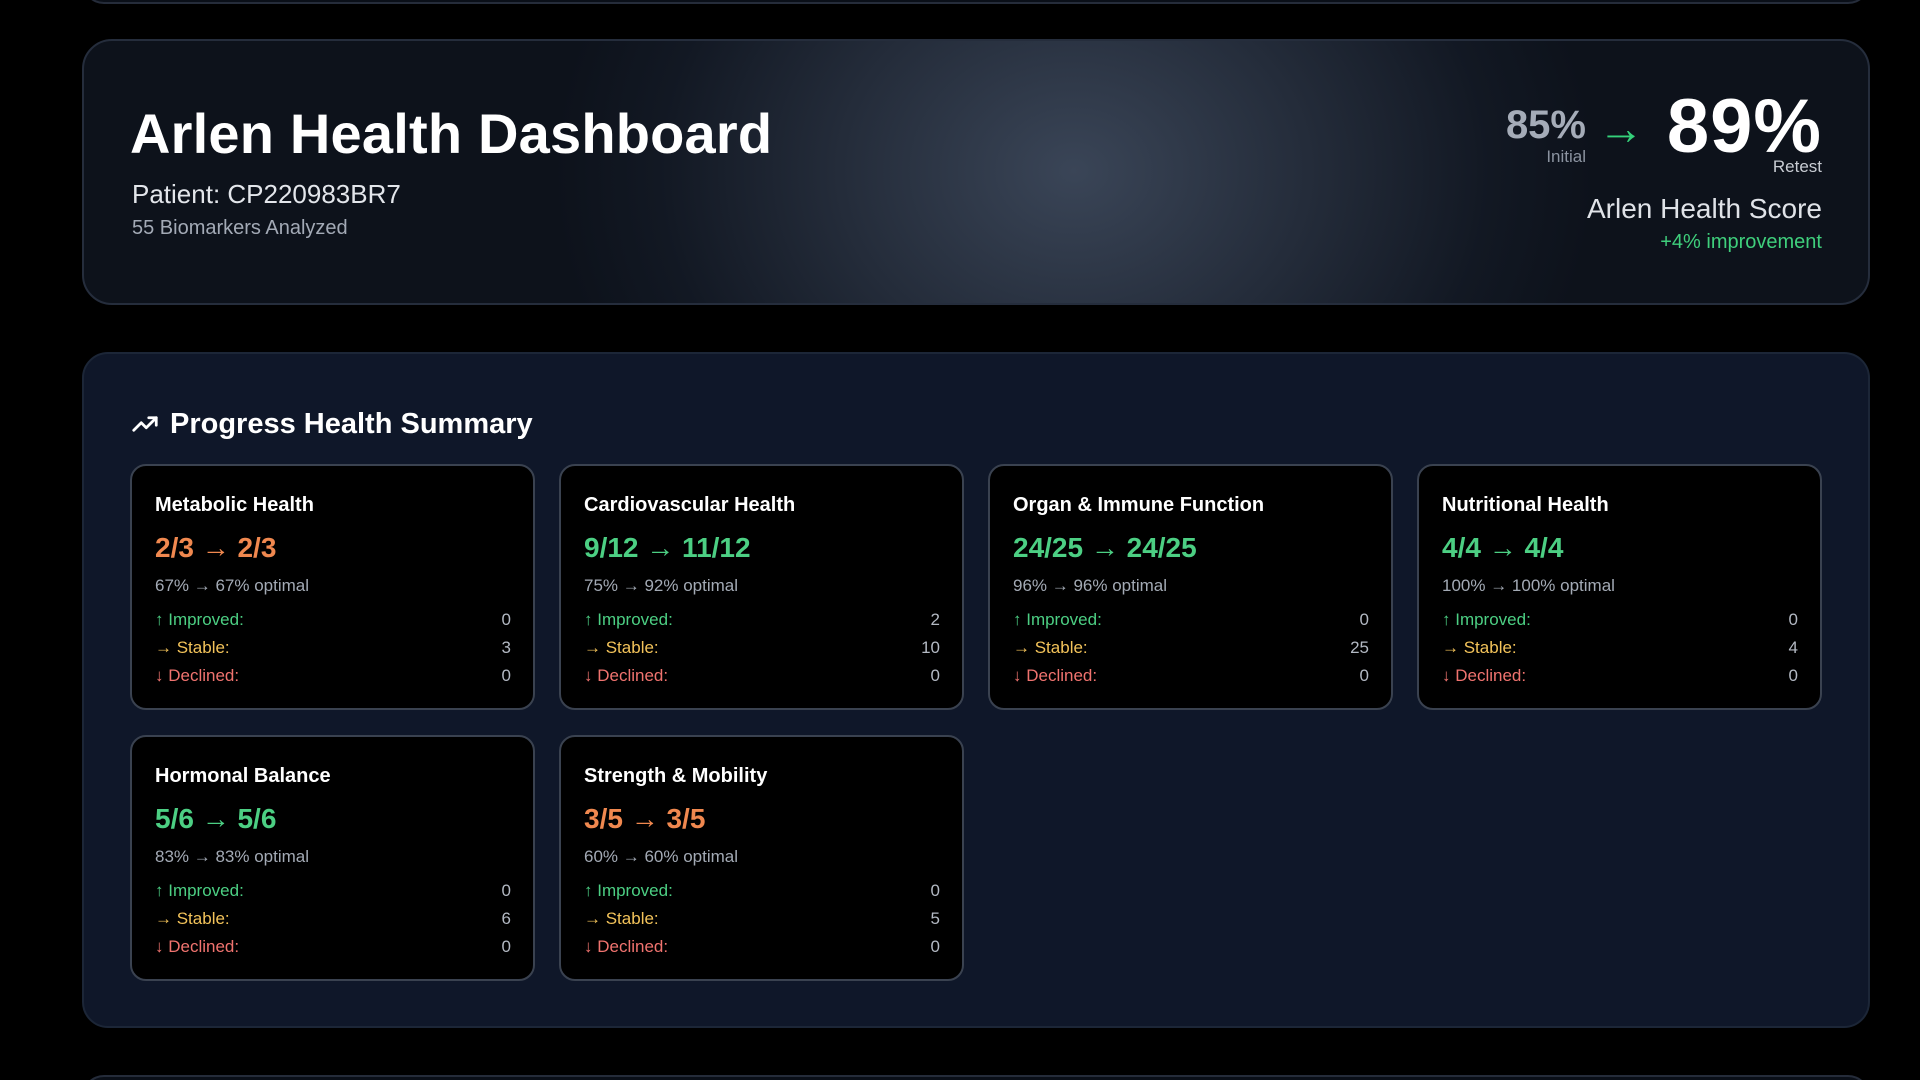 Image resolution: width=1920 pixels, height=1080 pixels. Describe the element at coordinates (333, 919) in the screenshot. I see `stat-row-stable: → Stable: 6` at that location.